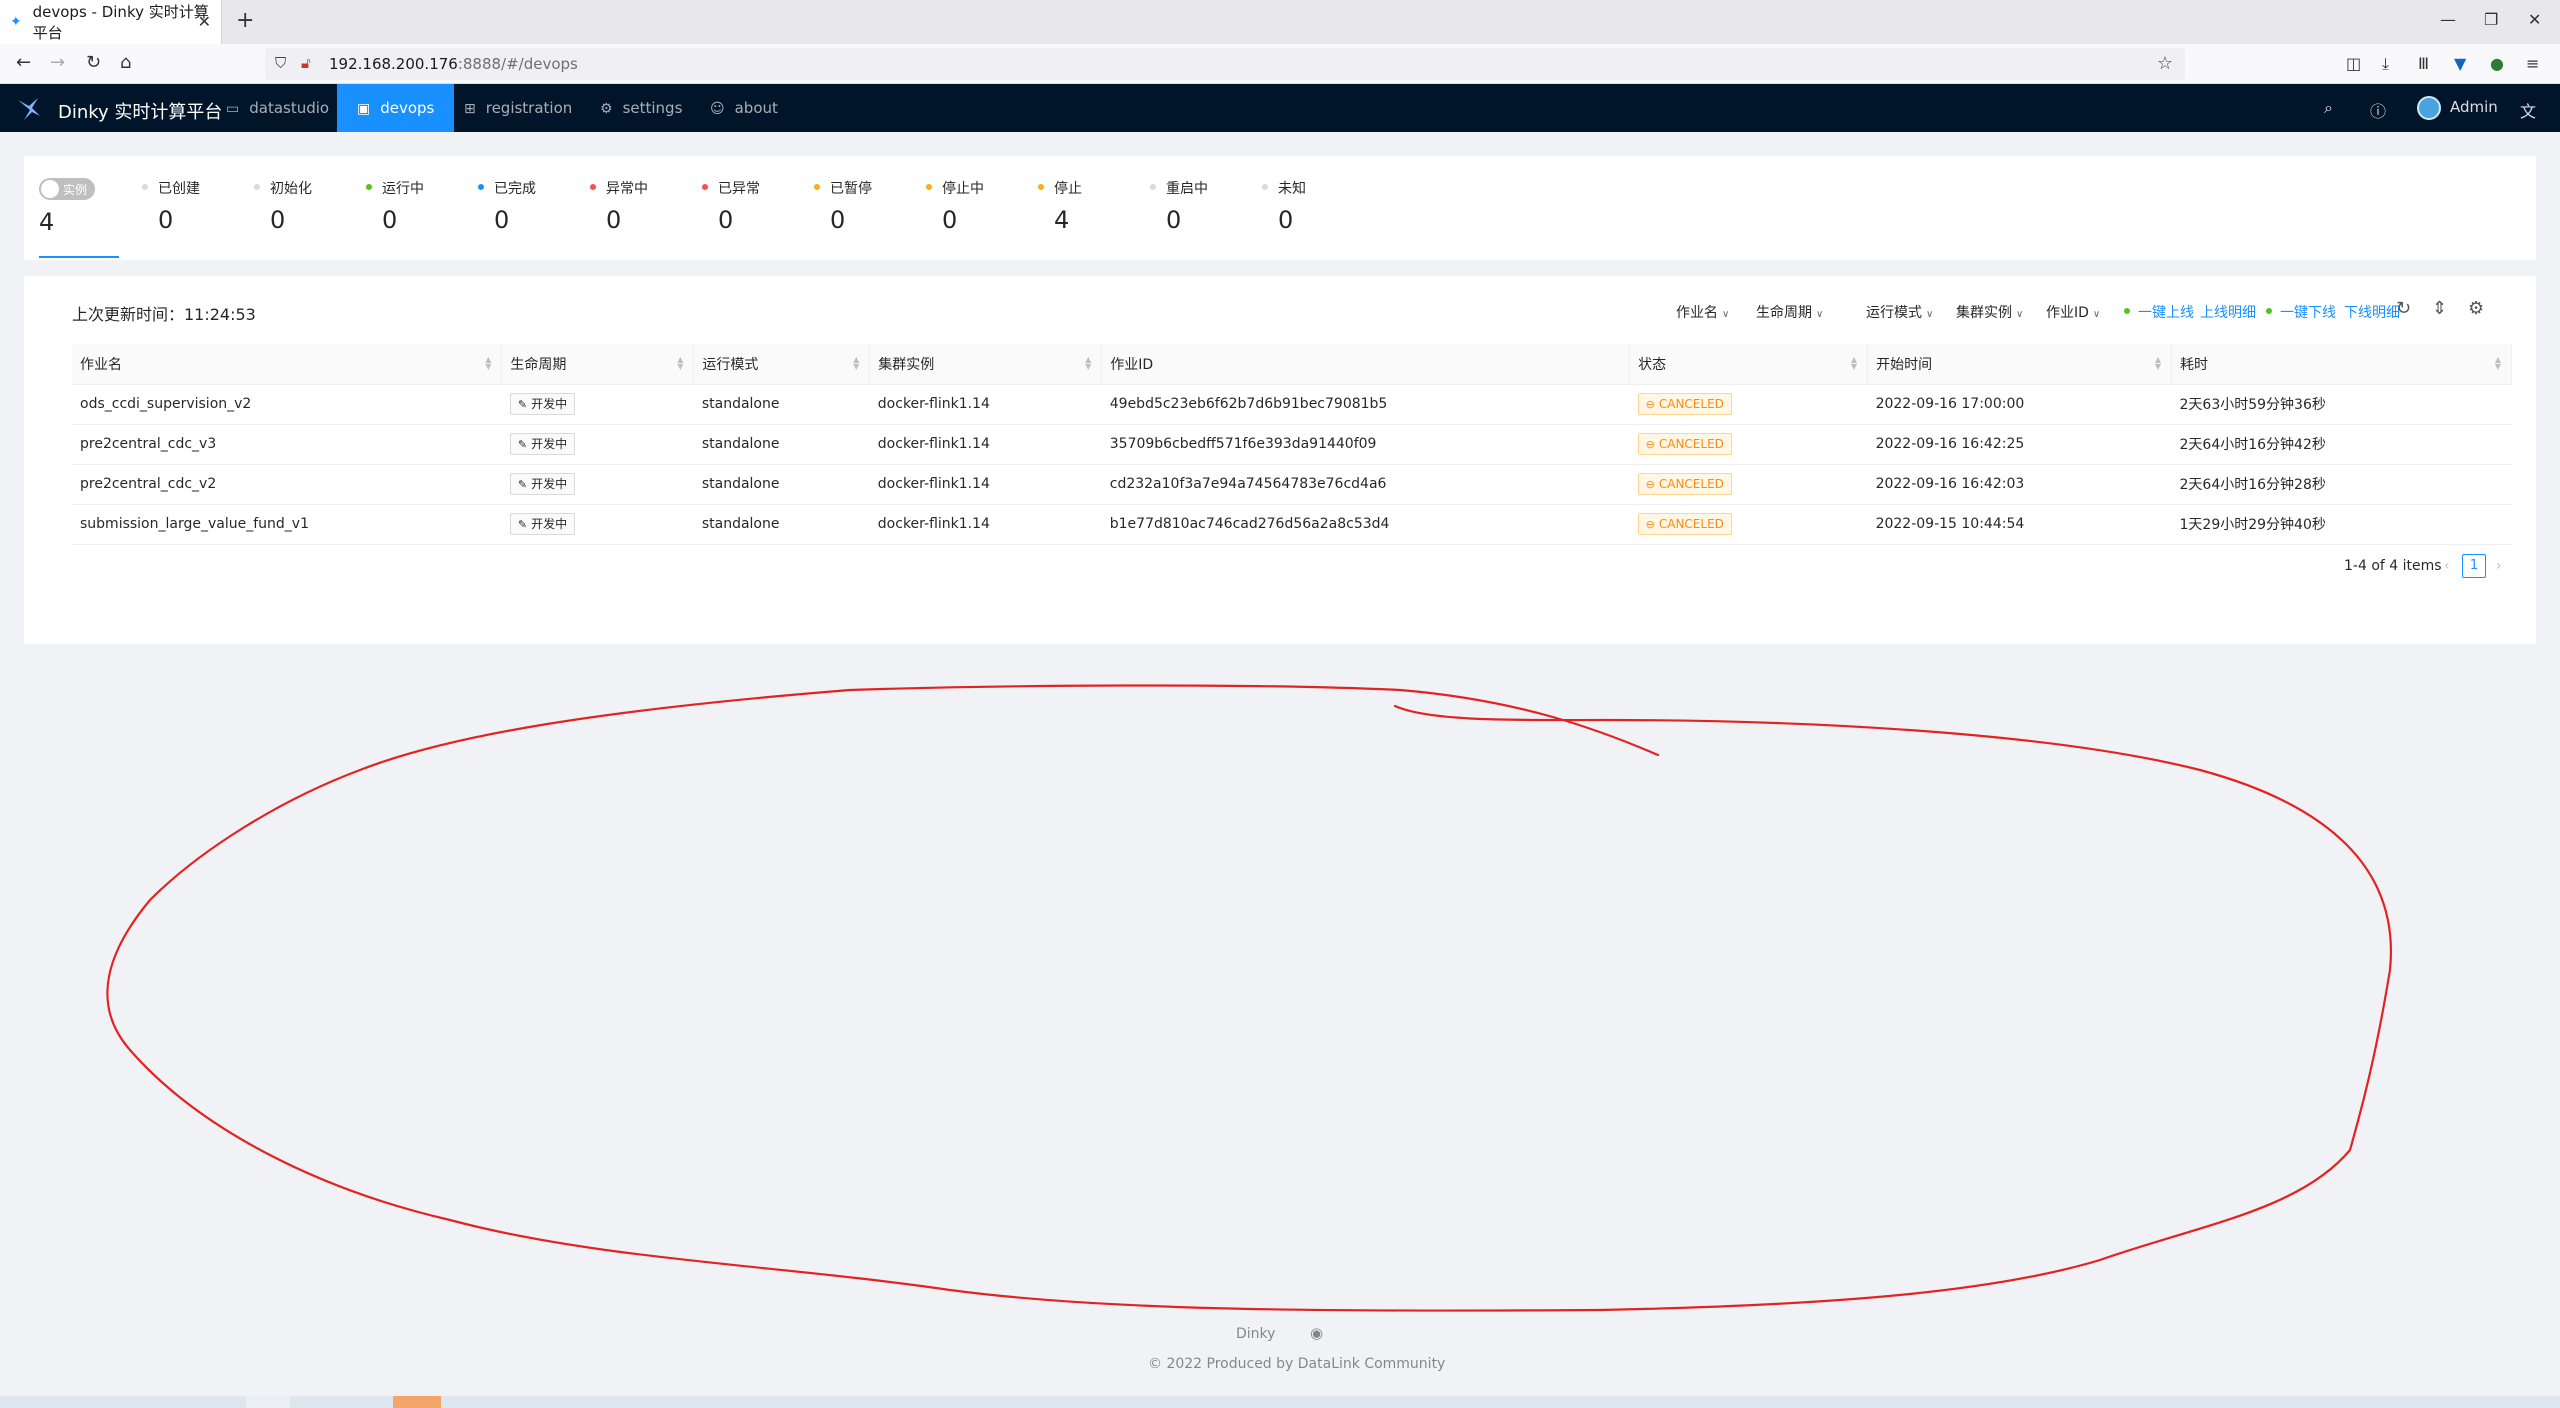  Describe the element at coordinates (2534, 19) in the screenshot. I see `close-window-icon: ✕` at that location.